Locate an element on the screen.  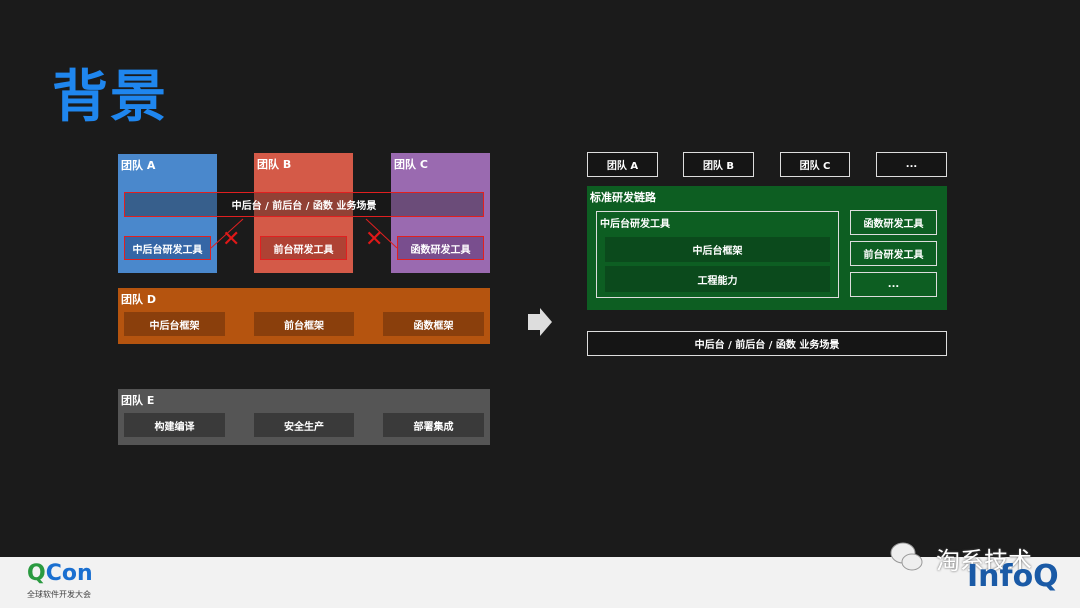
right-scenario: 中后台 / 前后台 / 函数 业务场景 is located at coordinates (767, 343).